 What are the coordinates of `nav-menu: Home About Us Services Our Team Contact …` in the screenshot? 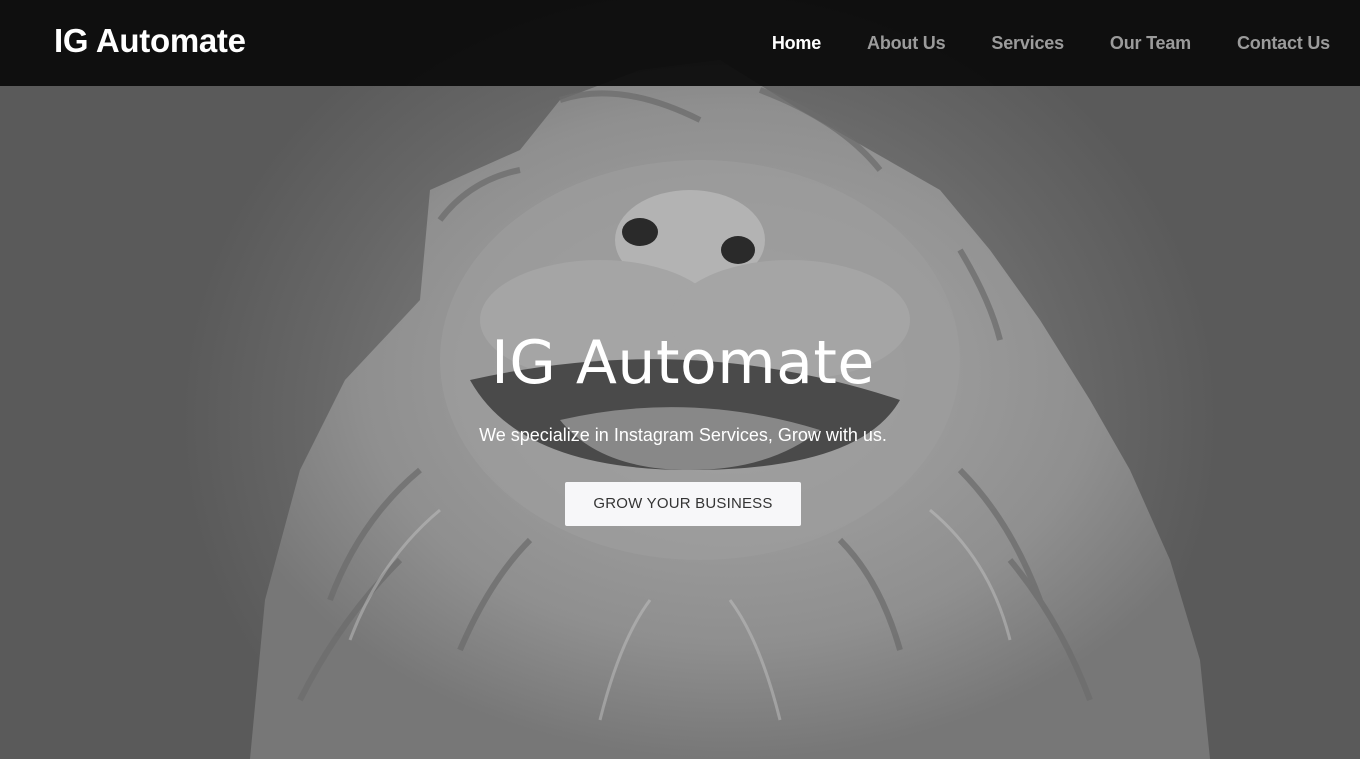 It's located at (1028, 43).